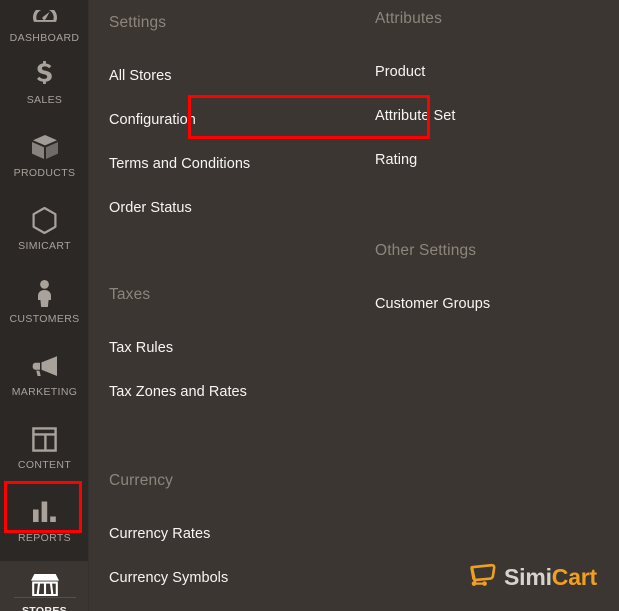 Image resolution: width=619 pixels, height=611 pixels. What do you see at coordinates (141, 480) in the screenshot?
I see `menu-group-title: Currency` at bounding box center [141, 480].